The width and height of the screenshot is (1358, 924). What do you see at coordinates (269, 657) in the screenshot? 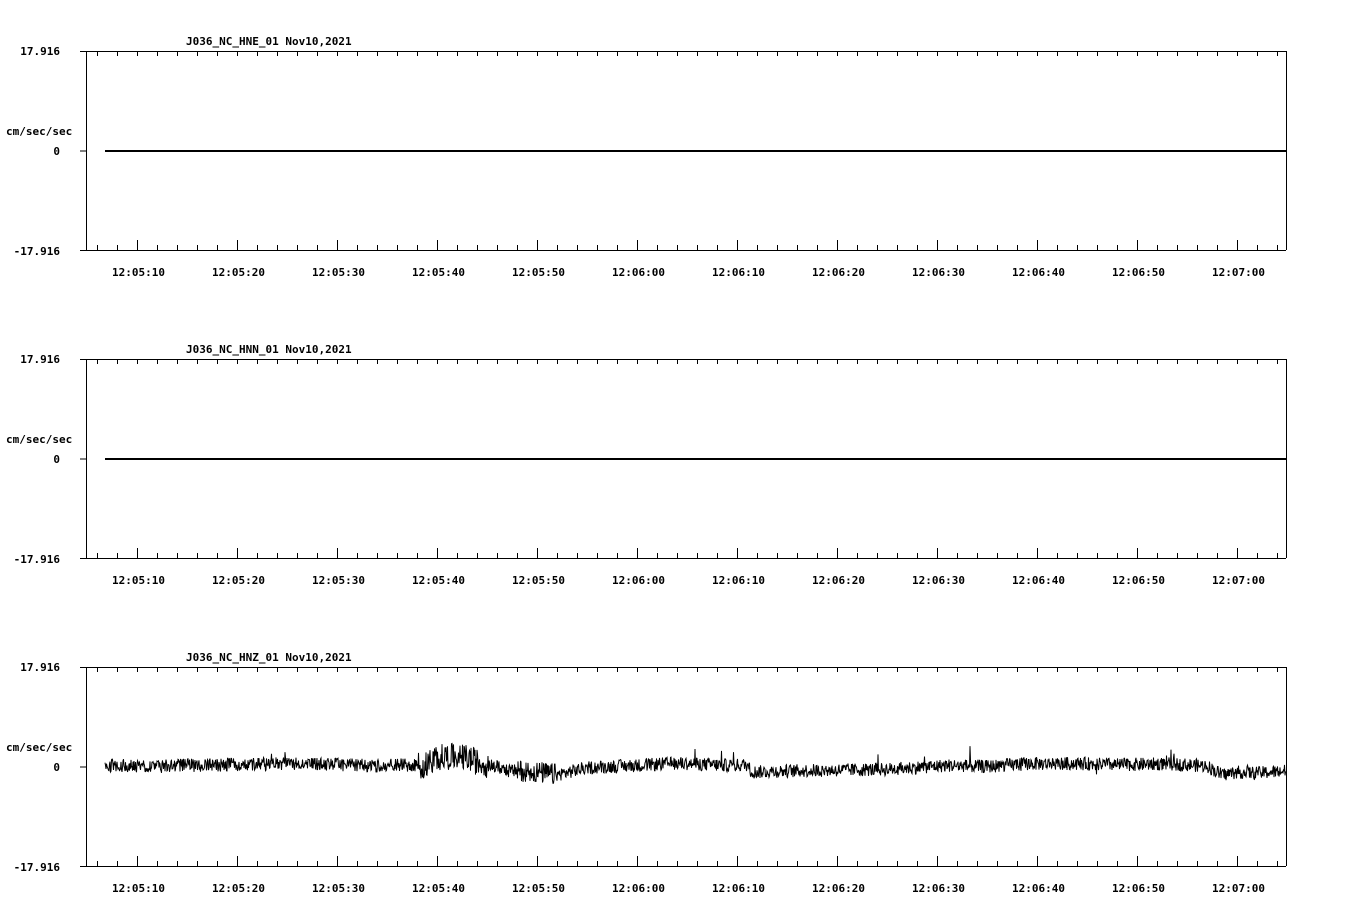
I see `chart-title: J036_NC_HNZ_01 Nov10,2021` at bounding box center [269, 657].